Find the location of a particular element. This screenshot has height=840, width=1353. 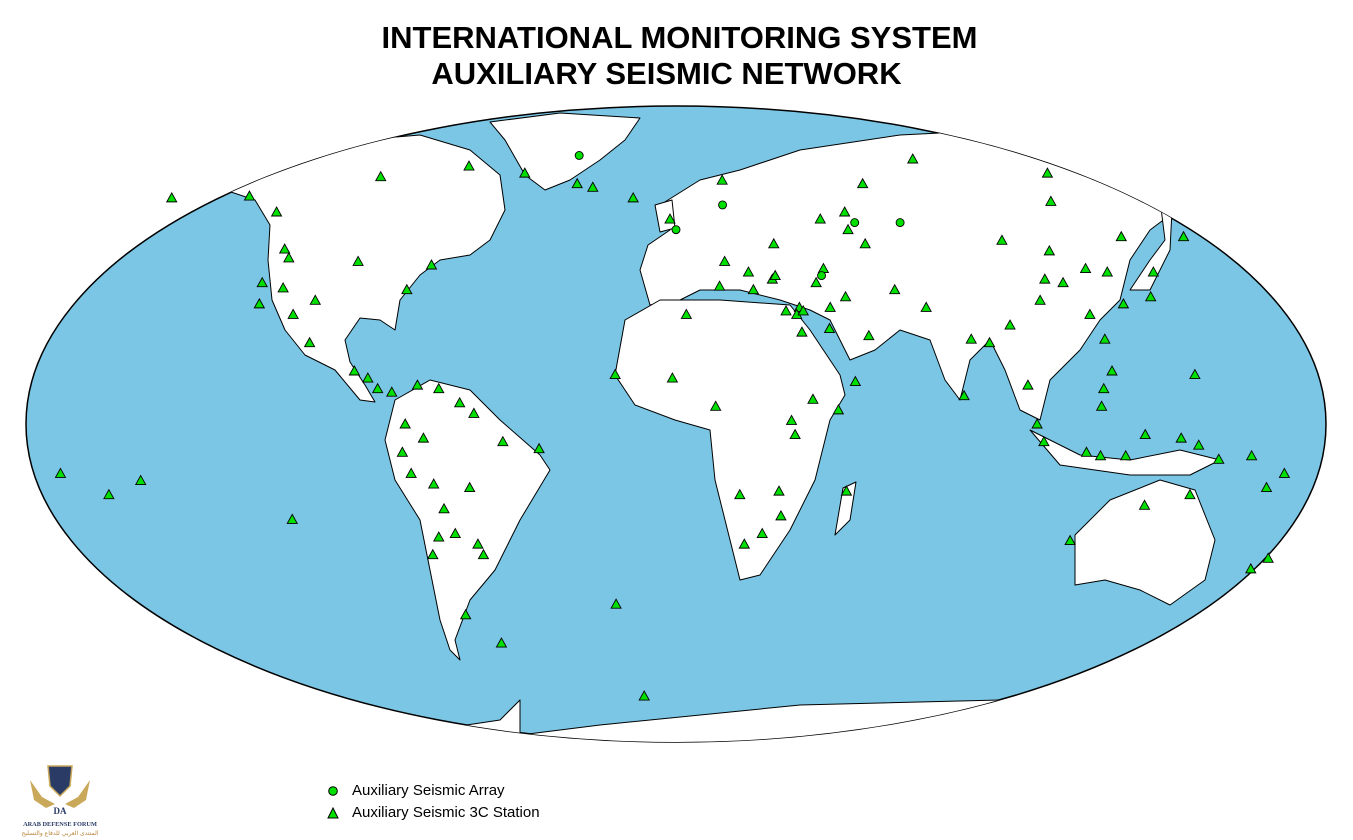

legend-station: Auxiliary Seismic 3C Station is located at coordinates (431, 813).